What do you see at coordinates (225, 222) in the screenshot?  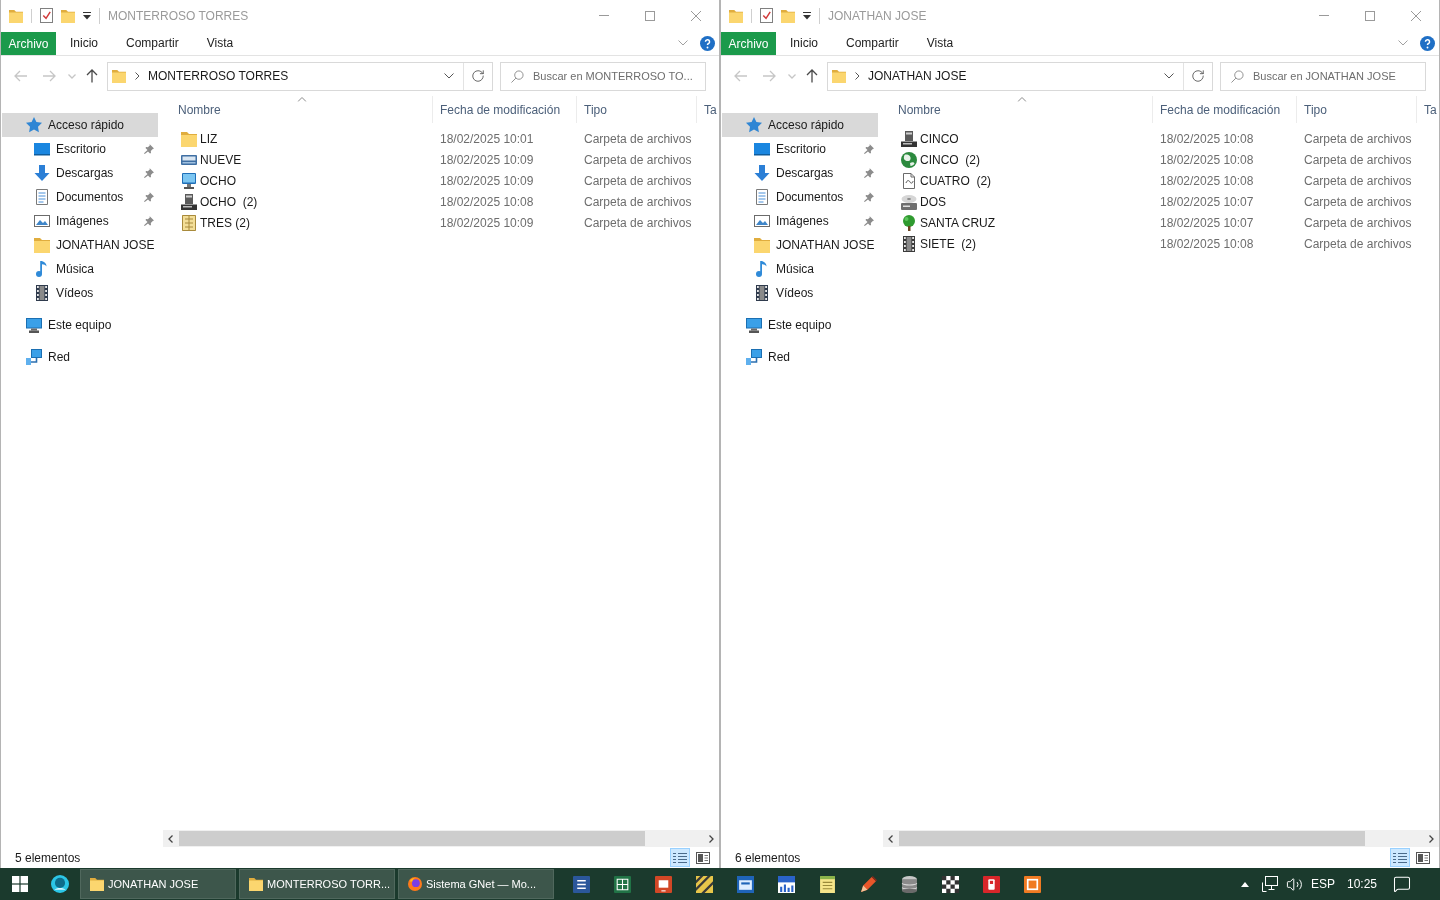 I see `file-name: TRES (2)` at bounding box center [225, 222].